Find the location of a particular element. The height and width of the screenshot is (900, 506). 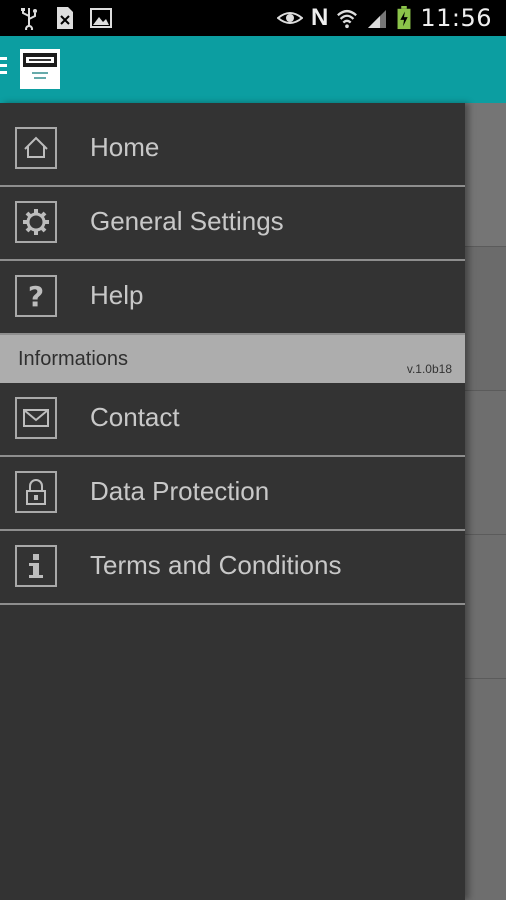

hamburger-icon is located at coordinates (3, 67).